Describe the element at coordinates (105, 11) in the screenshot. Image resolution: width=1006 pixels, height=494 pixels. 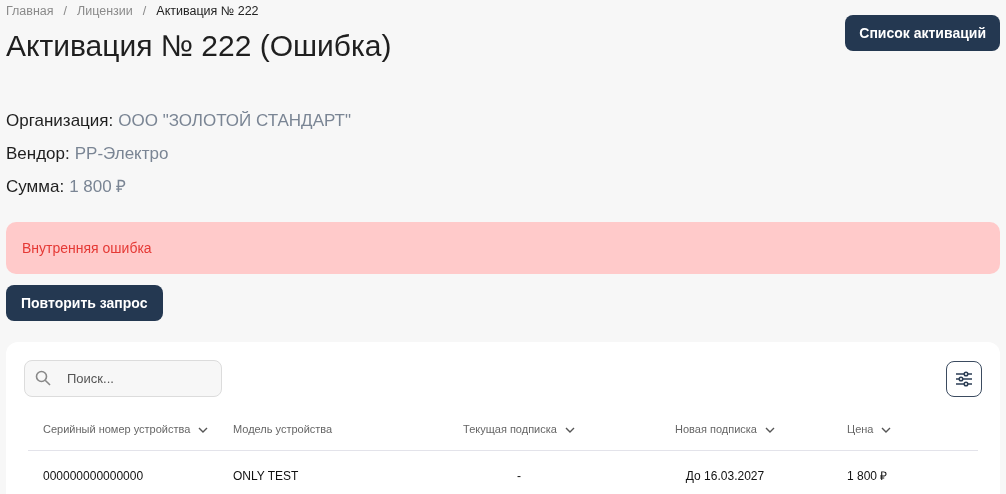
I see `breadcrumb-link: Лицензии` at that location.